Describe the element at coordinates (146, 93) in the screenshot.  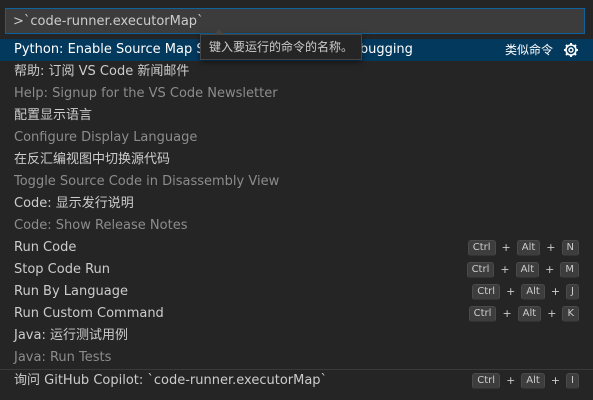
I see `command-detail: Help: Signup for the VS Code Newsletter` at that location.